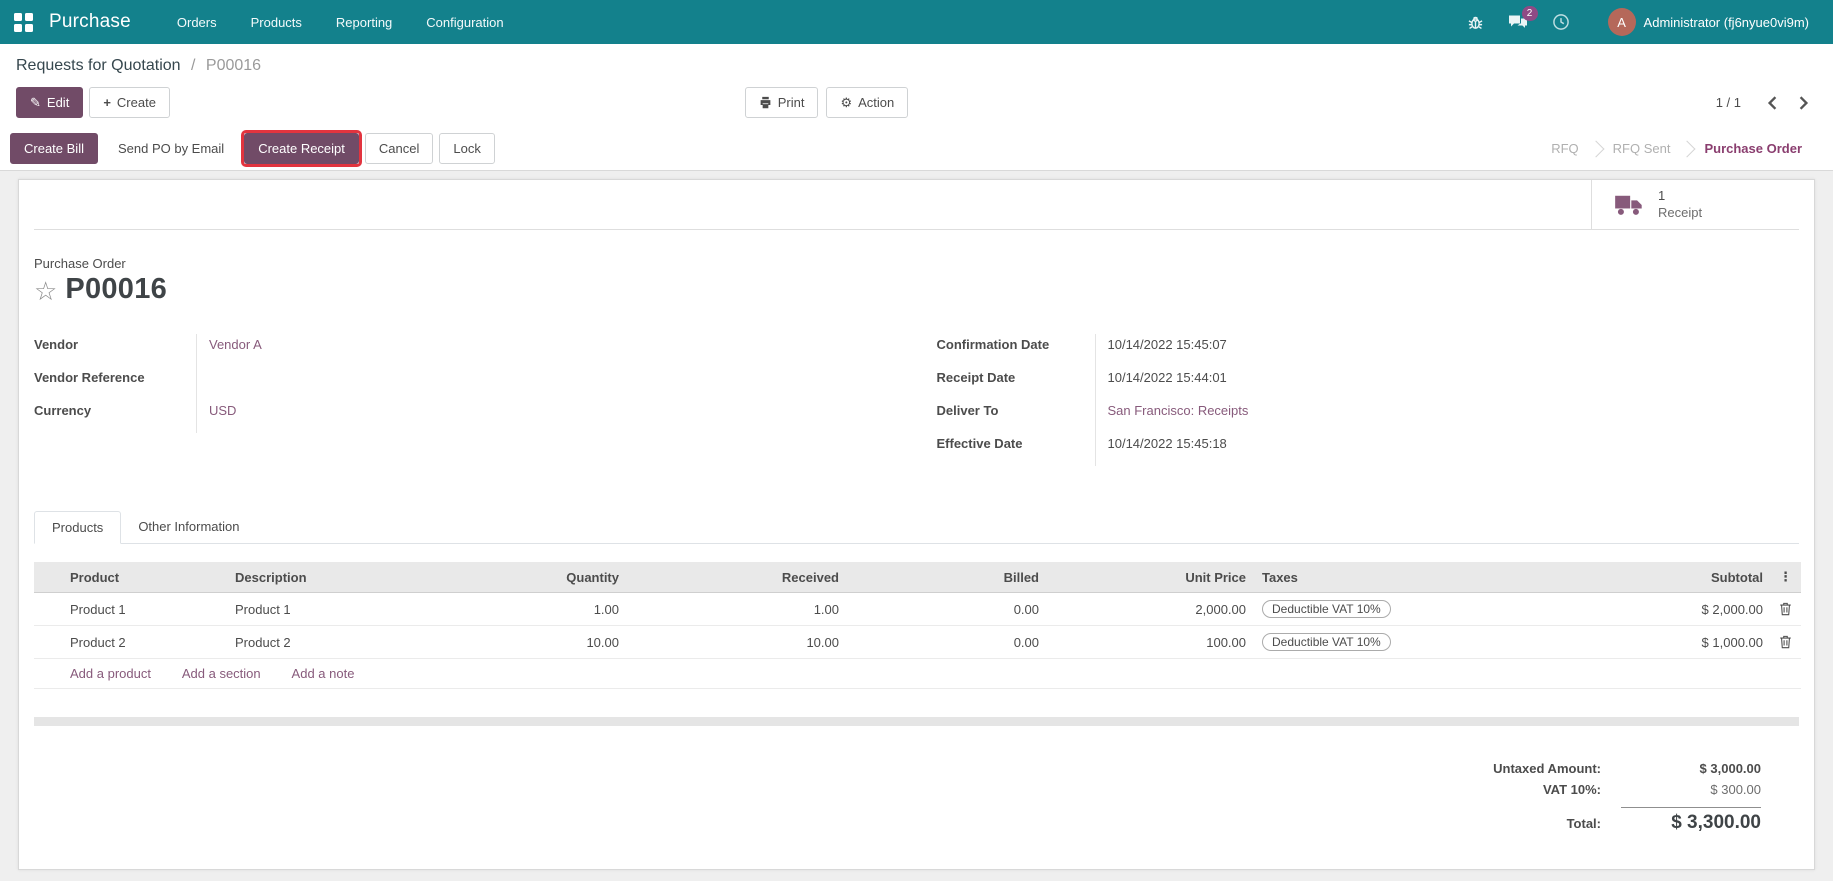  Describe the element at coordinates (1657, 642) in the screenshot. I see `cell-subtotal: $ 1,000.00` at that location.